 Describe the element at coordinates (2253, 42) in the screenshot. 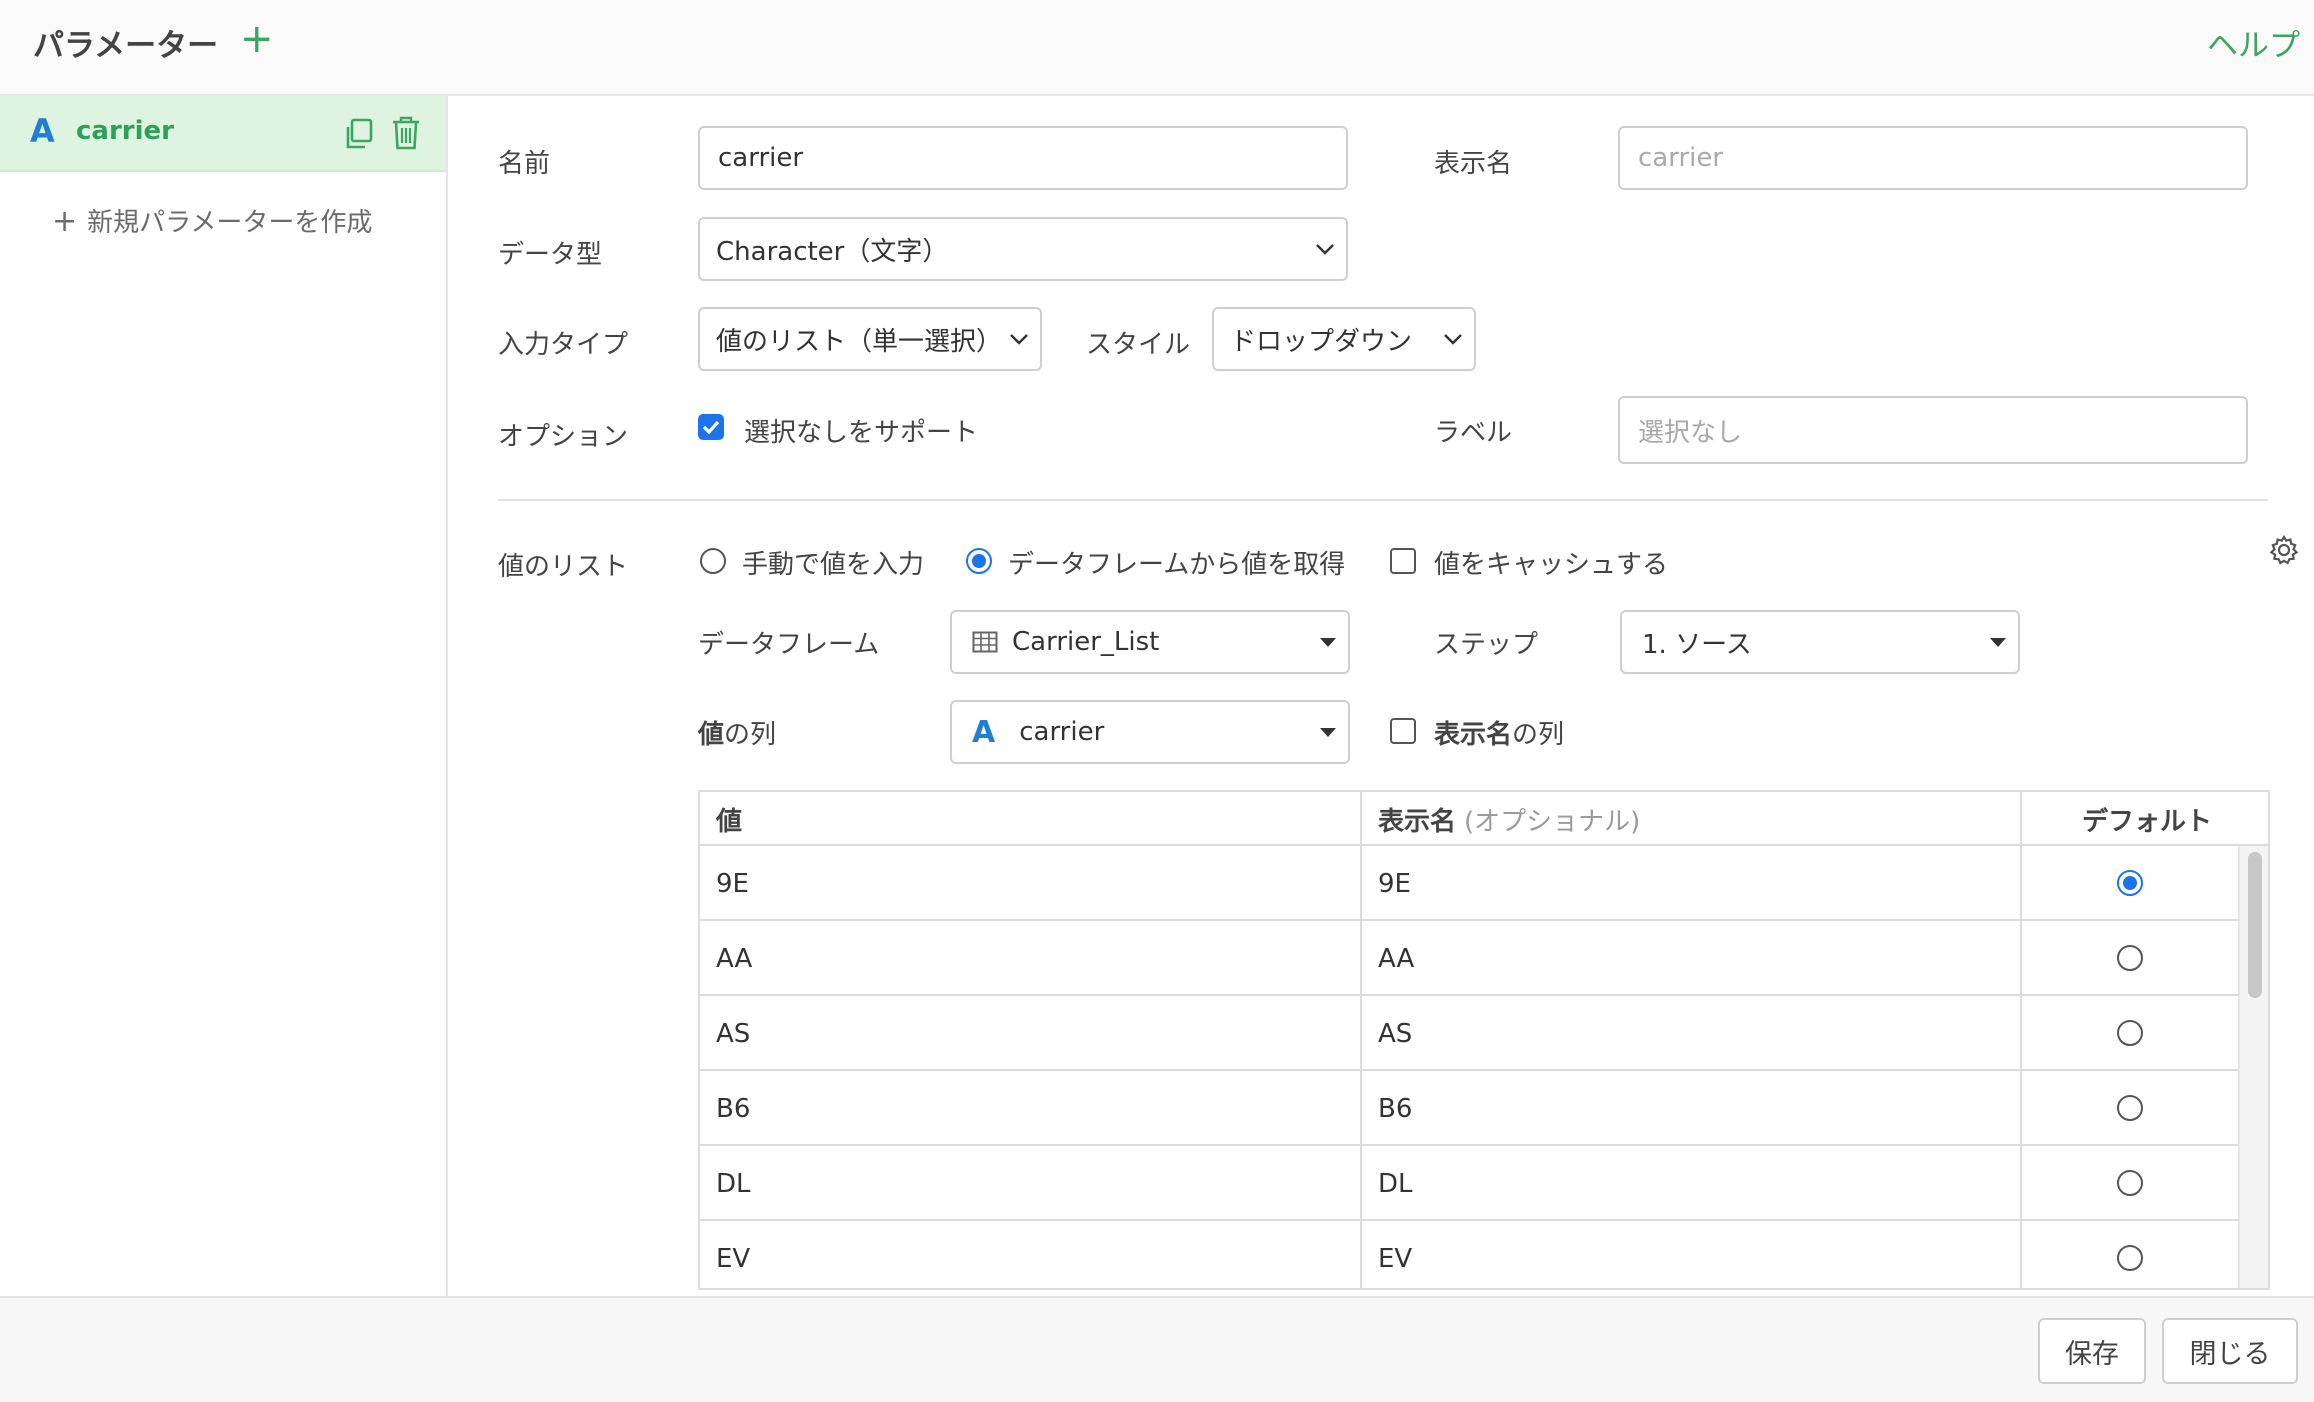

I see `help-link: ヘルプ` at that location.